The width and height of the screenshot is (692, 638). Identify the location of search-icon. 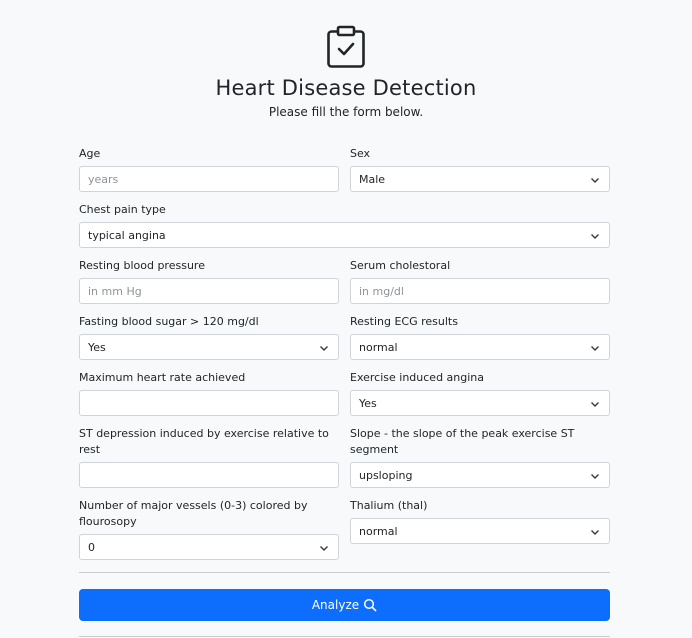
(370, 605).